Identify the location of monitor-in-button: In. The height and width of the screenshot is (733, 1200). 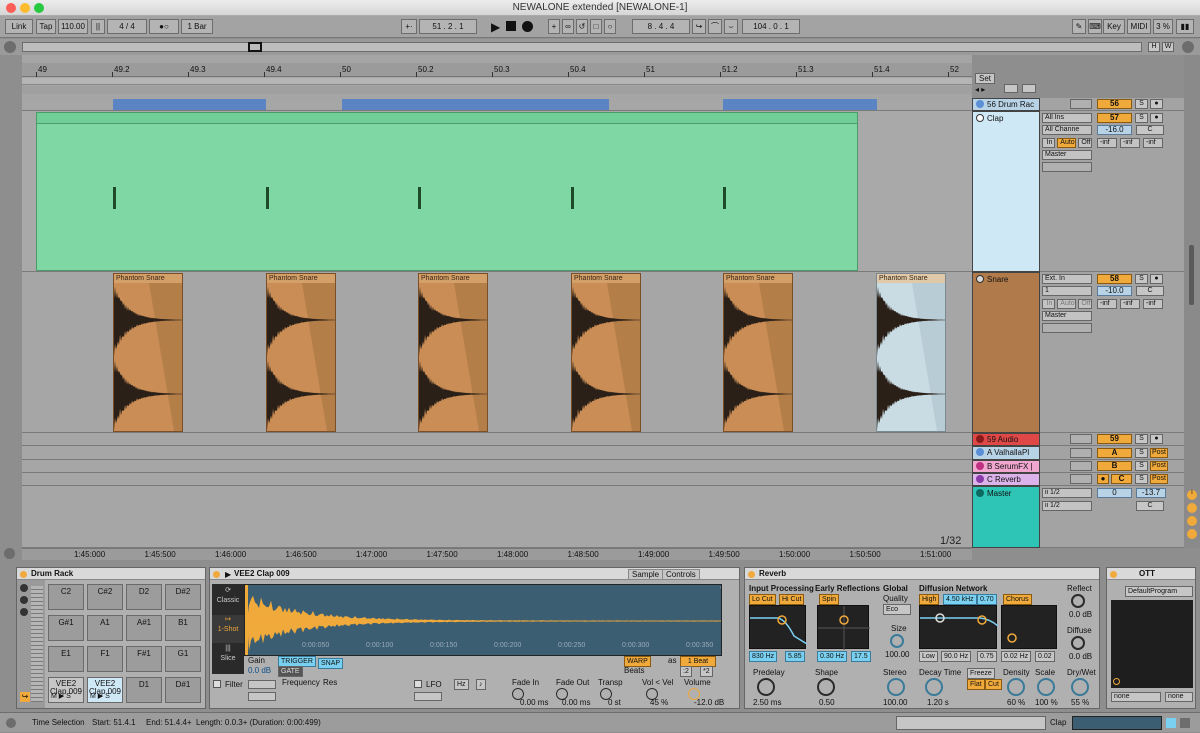
(1048, 304).